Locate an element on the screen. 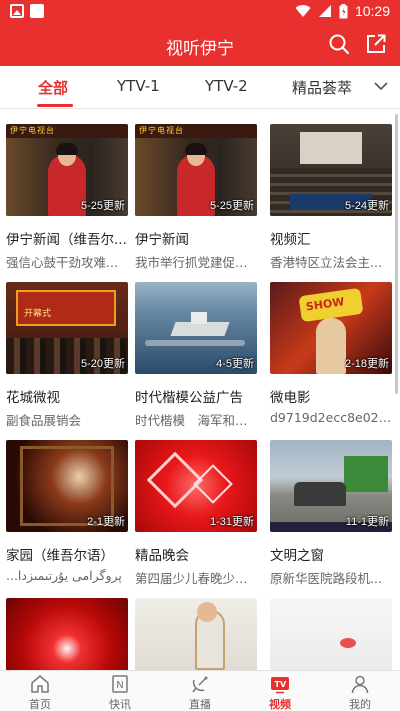 This screenshot has height=711, width=400. category-tabs: 全部 YTV-1 YTV-2 精品荟萃 is located at coordinates (200, 87).